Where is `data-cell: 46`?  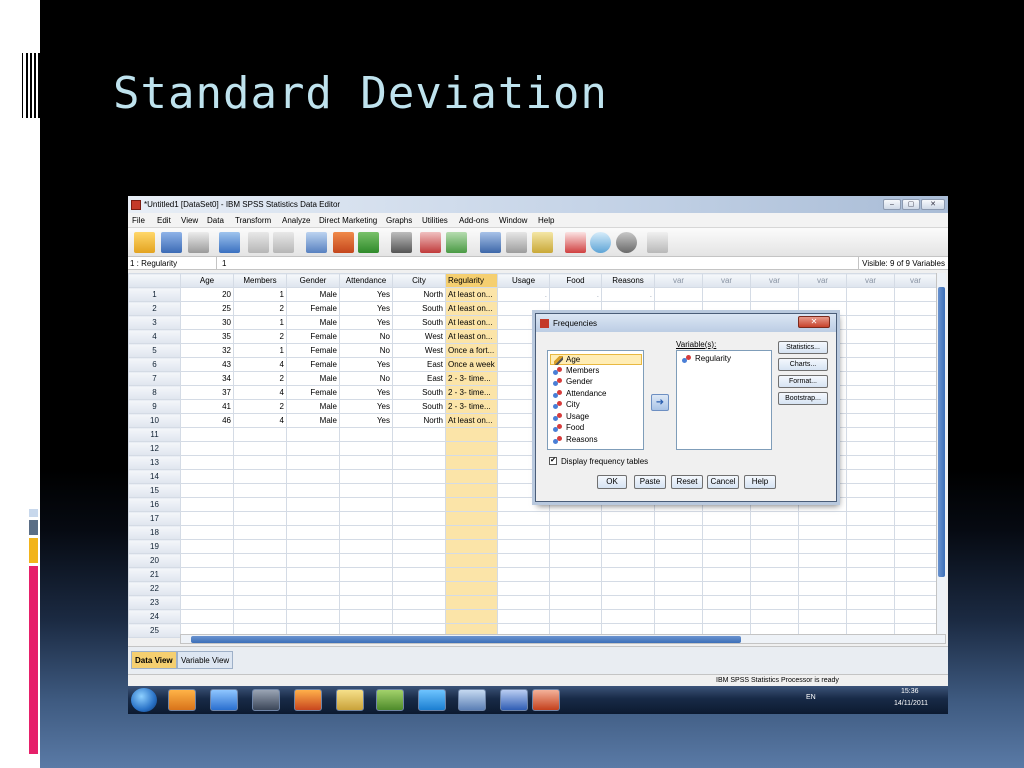 data-cell: 46 is located at coordinates (207, 420).